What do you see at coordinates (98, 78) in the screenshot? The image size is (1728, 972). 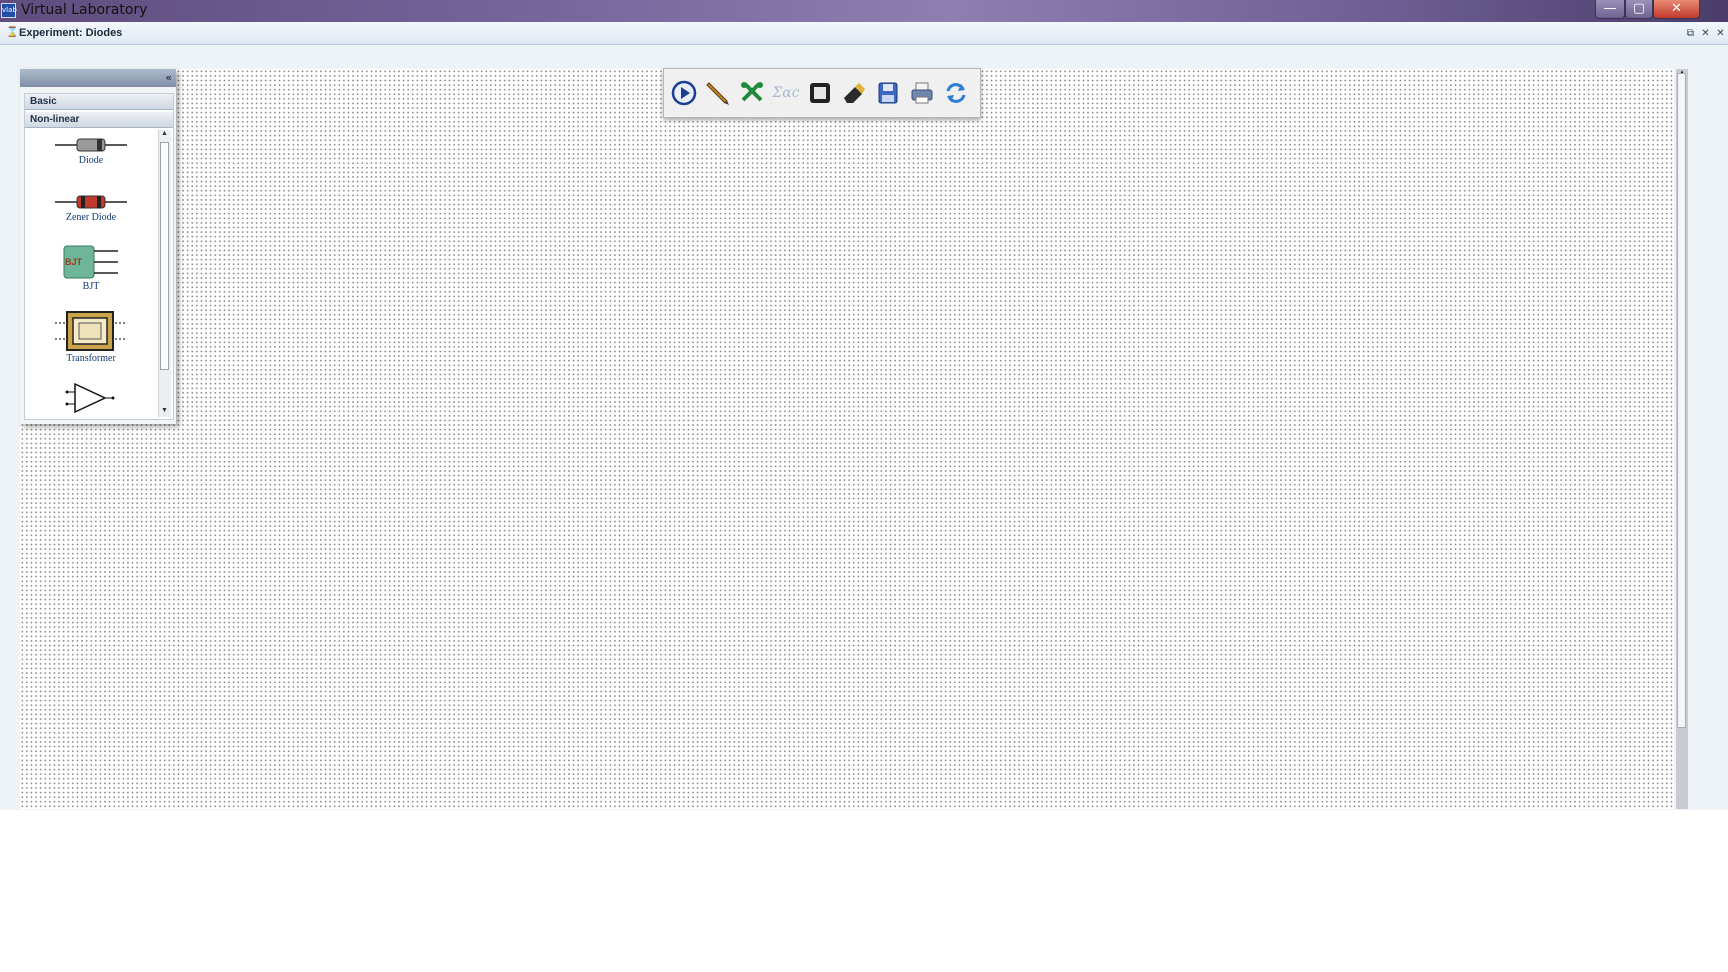 I see `palette-header: «` at bounding box center [98, 78].